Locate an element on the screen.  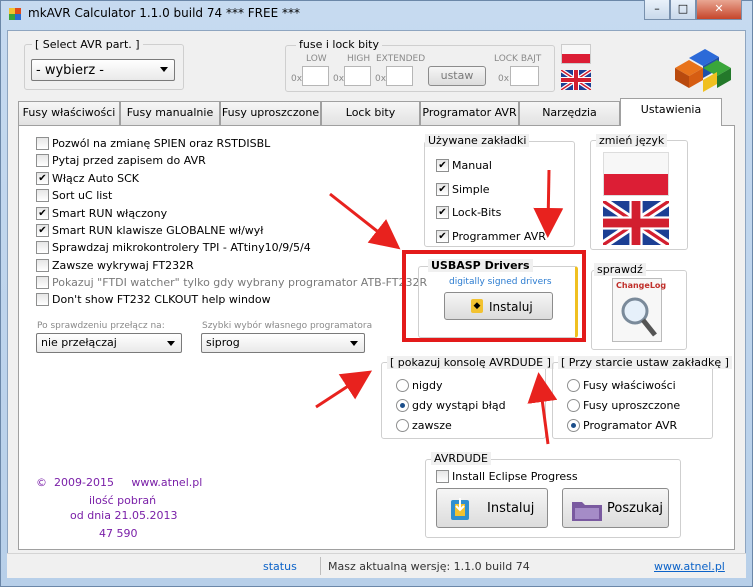
fuse-low-input is located at coordinates (315, 76).